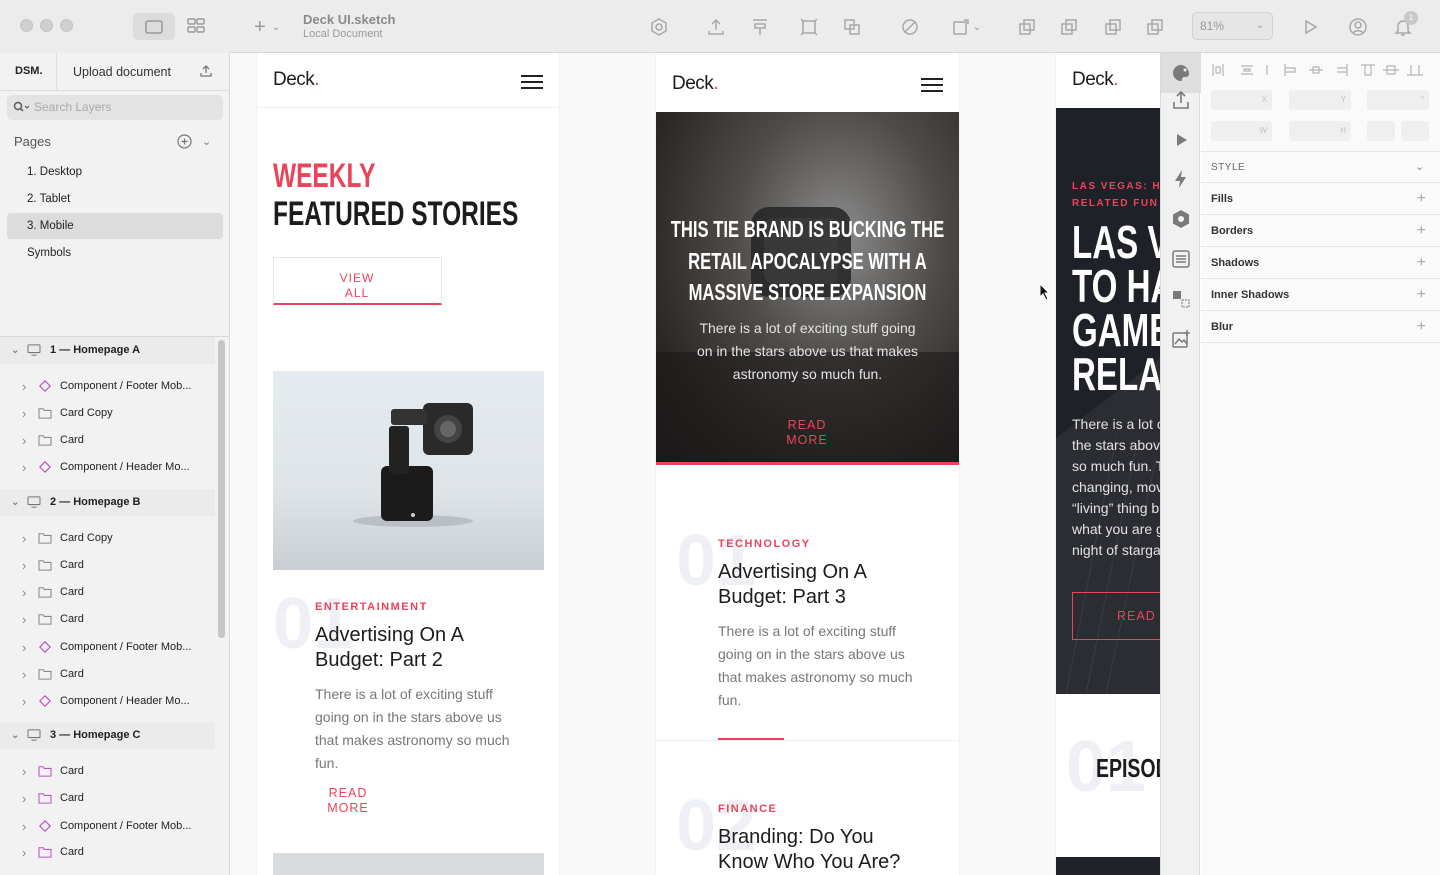 Image resolution: width=1440 pixels, height=875 pixels. Describe the element at coordinates (1155, 27) in the screenshot. I see `difference-icon` at that location.